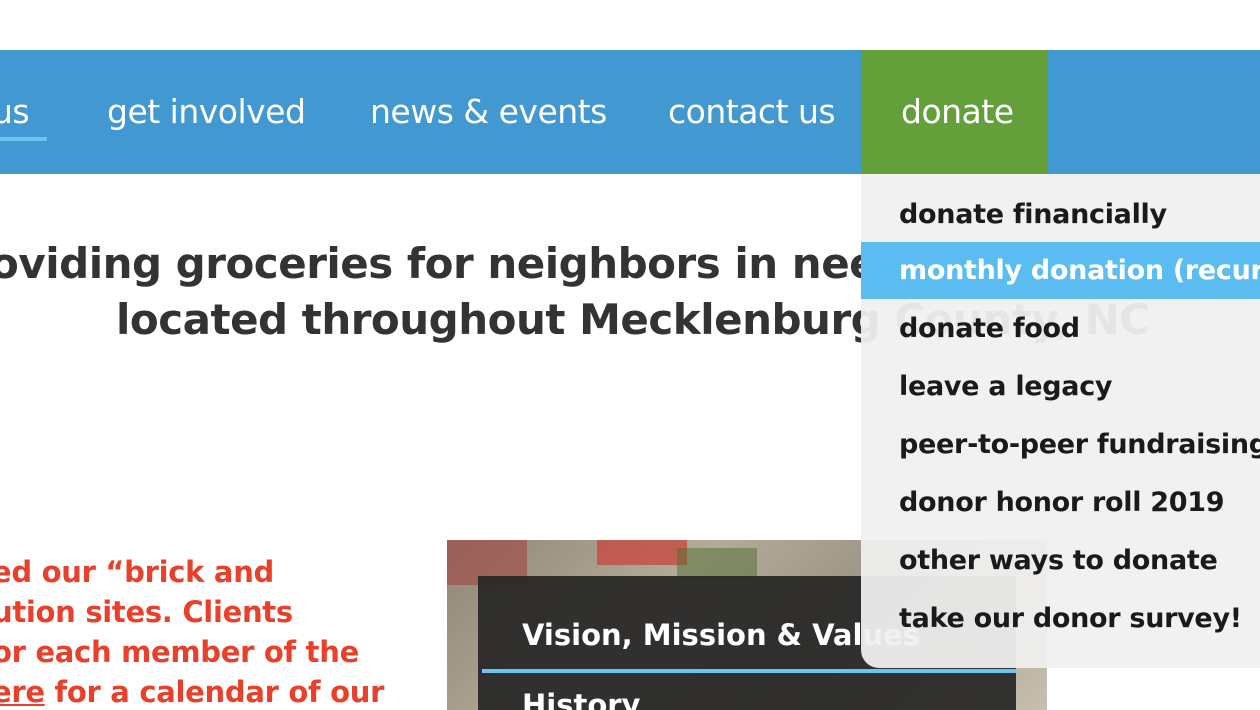  I want to click on intro-line-2: ution sites. Clients, so click(146, 612).